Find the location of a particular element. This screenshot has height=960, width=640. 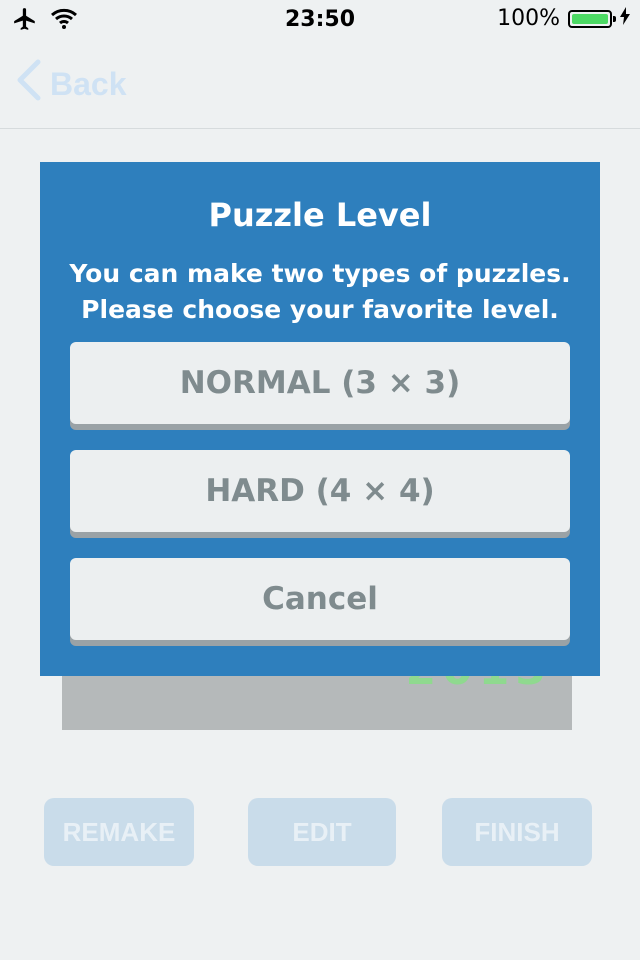

remake-button: REMAKE is located at coordinates (119, 832).